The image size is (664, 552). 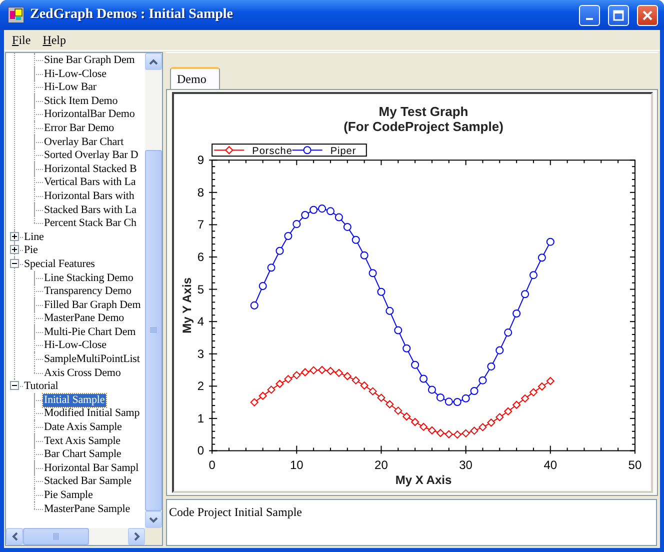 I want to click on tree-item: Horizontal Bars with, so click(x=89, y=196).